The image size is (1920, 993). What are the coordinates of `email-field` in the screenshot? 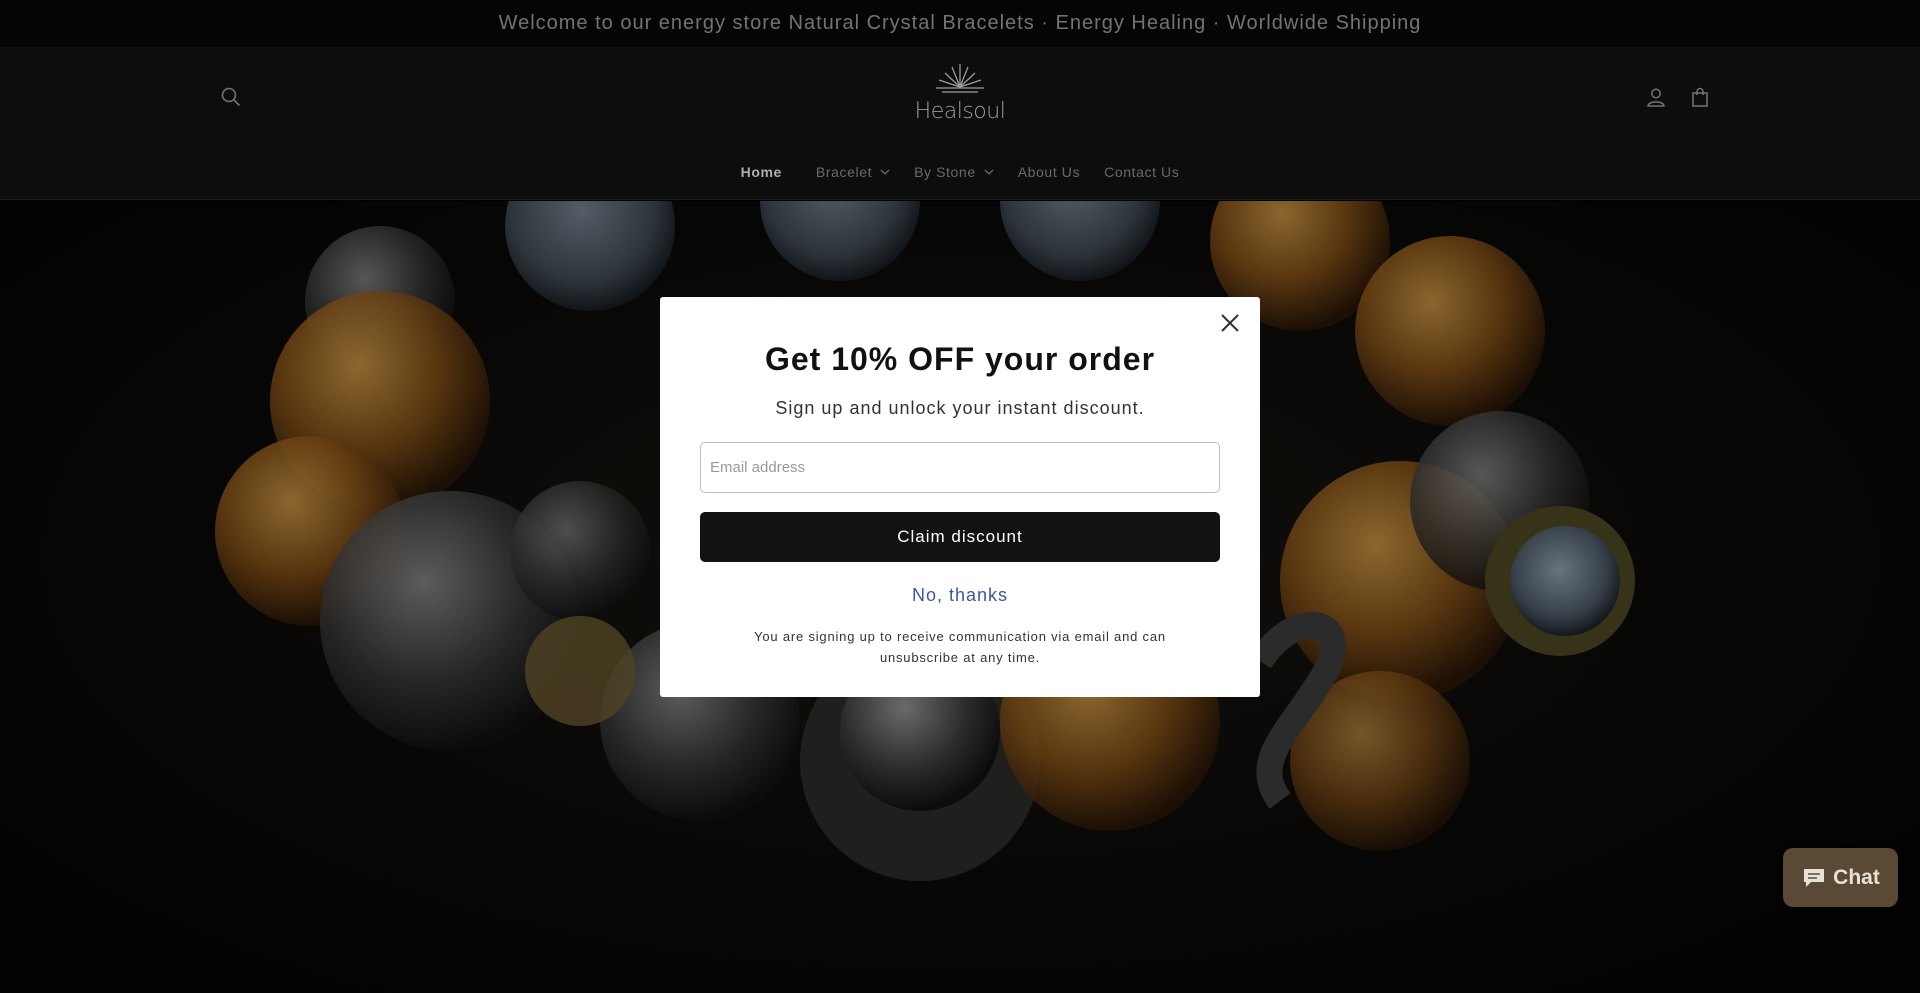 It's located at (960, 467).